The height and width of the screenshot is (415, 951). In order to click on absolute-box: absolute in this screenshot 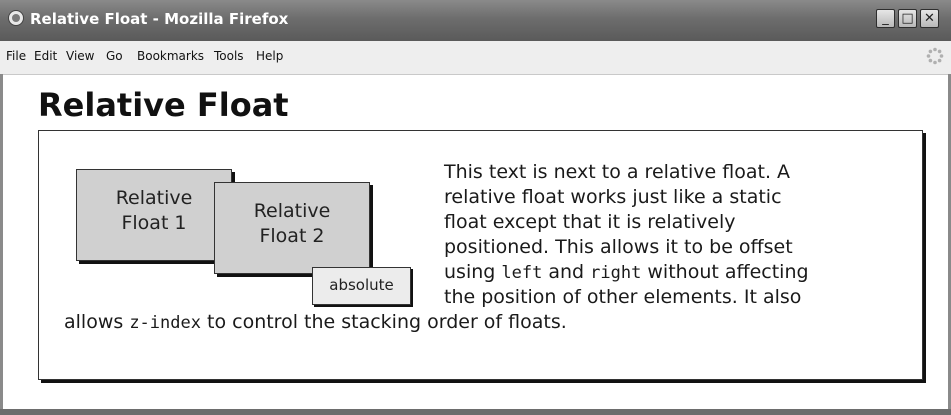, I will do `click(361, 286)`.